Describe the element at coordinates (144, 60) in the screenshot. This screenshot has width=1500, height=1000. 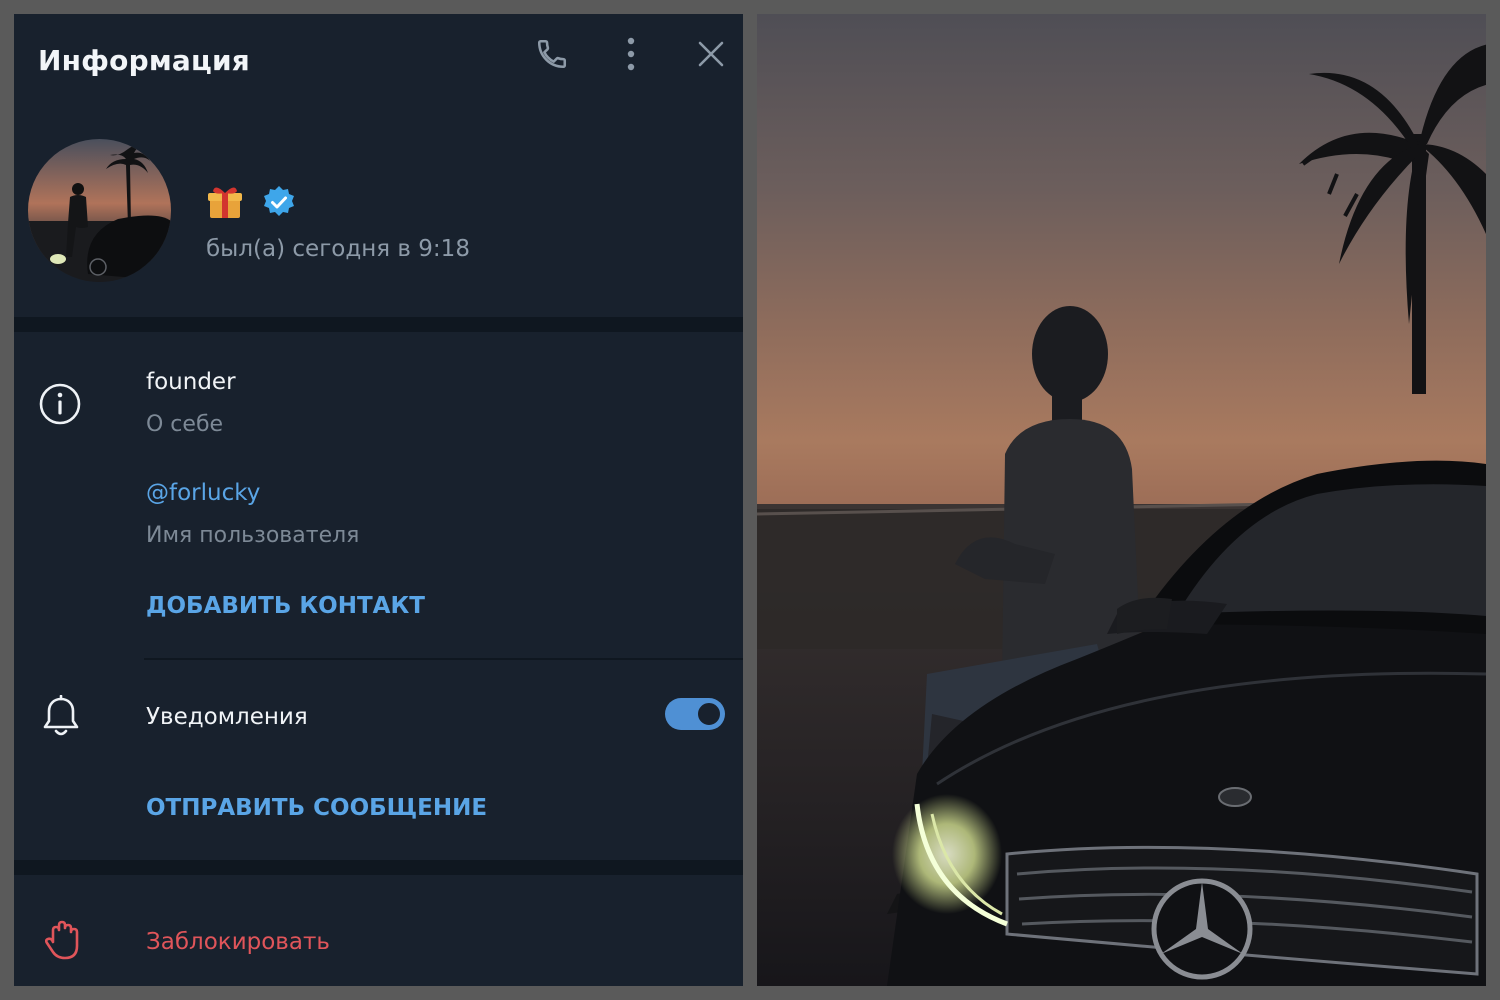
I see `panel-title: Информация` at that location.